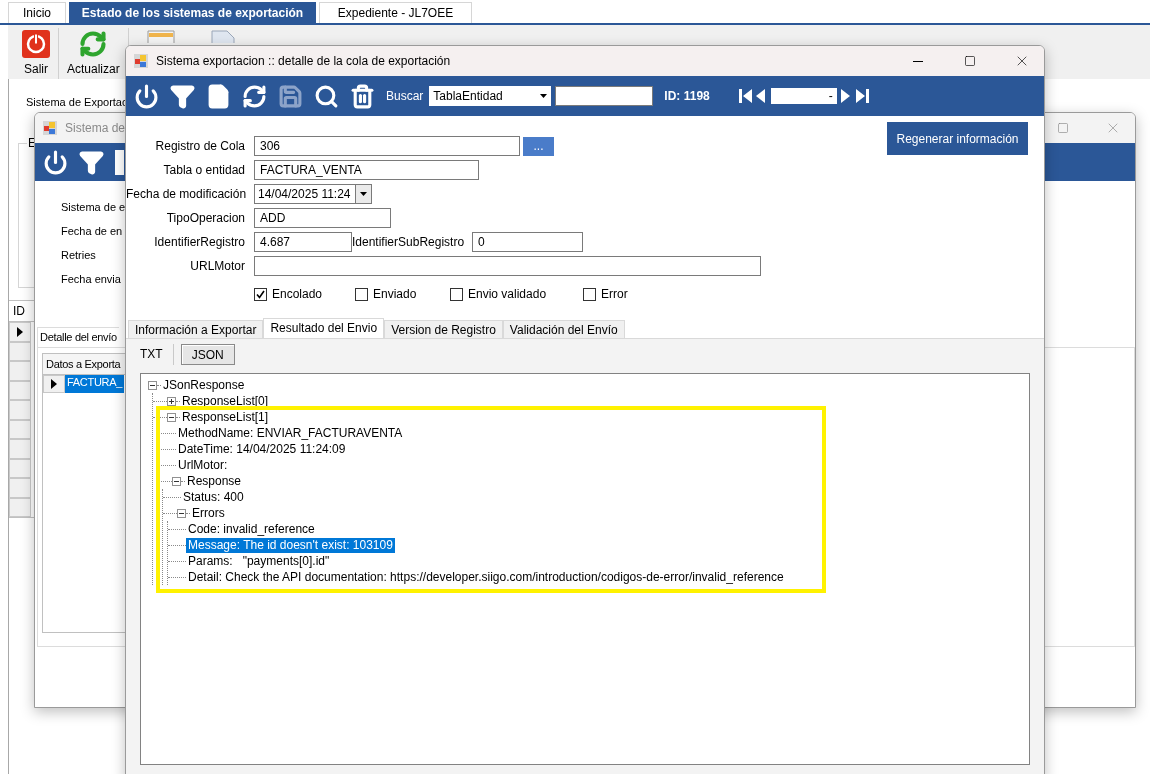 This screenshot has height=774, width=1150. Describe the element at coordinates (213, 497) in the screenshot. I see `tree-node: Status: 400` at that location.